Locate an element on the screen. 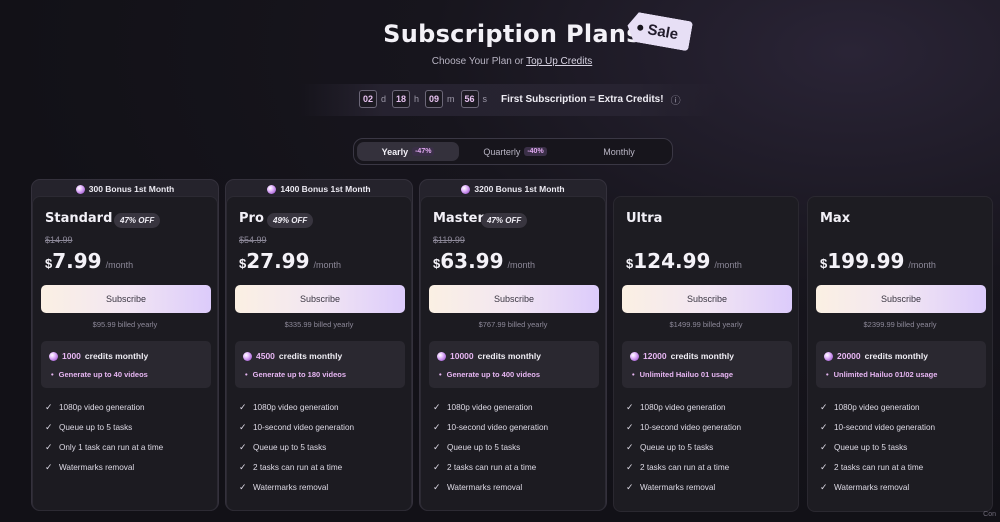 Image resolution: width=1000 pixels, height=522 pixels. countdown-seconds-unit: s is located at coordinates (485, 99).